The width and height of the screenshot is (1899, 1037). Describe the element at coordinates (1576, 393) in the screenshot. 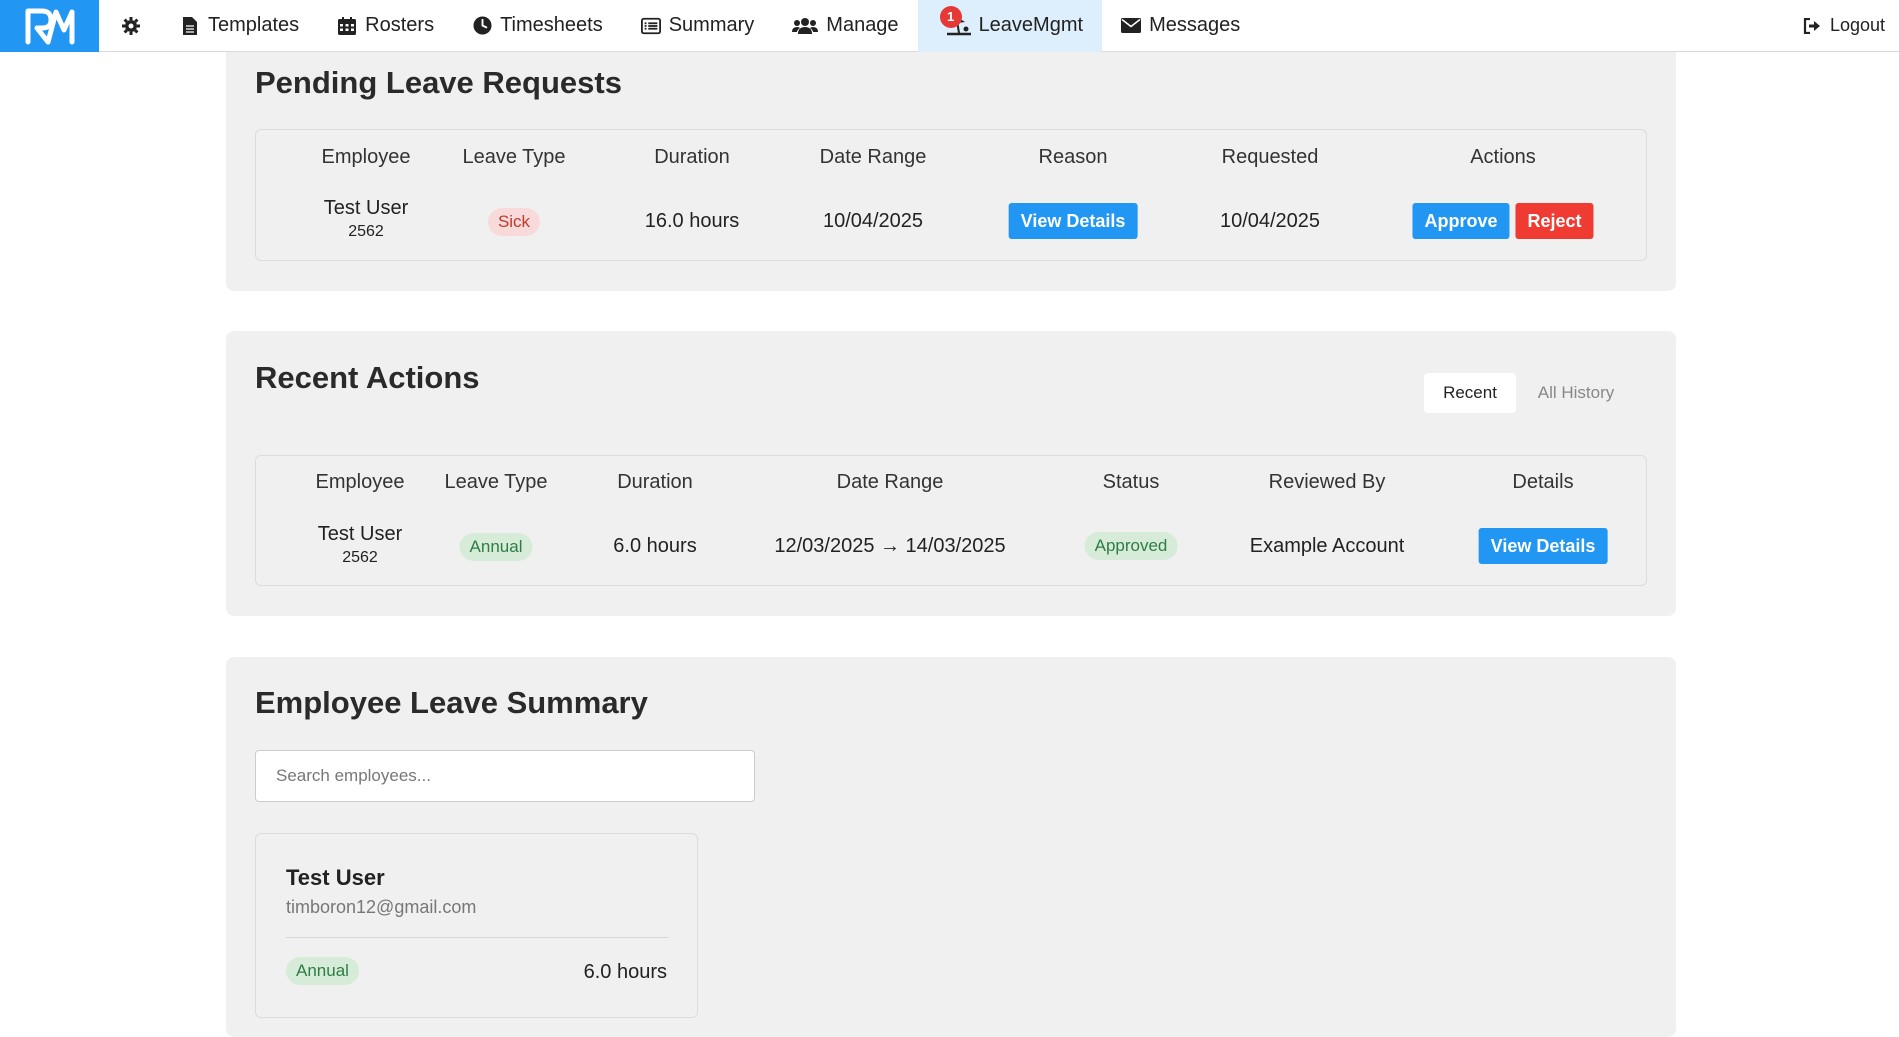

I see `tab-all-history: All History` at that location.